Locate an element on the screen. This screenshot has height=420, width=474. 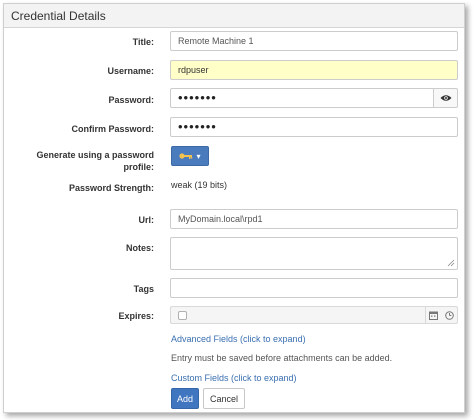
generate-label: Generate using a password profile: is located at coordinates (79, 161).